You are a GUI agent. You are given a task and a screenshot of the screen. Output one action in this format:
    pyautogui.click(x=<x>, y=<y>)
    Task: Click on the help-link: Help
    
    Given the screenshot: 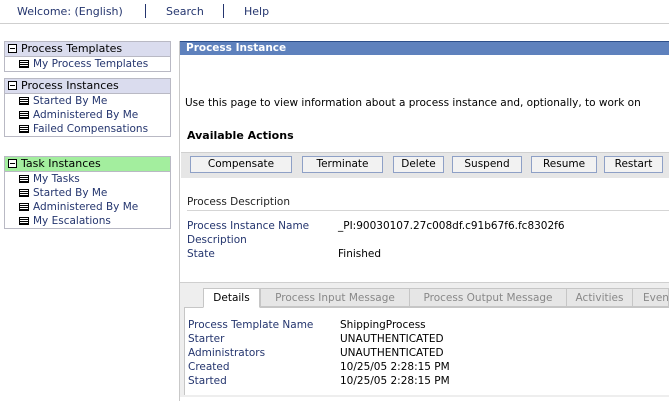 What is the action you would take?
    pyautogui.click(x=256, y=11)
    